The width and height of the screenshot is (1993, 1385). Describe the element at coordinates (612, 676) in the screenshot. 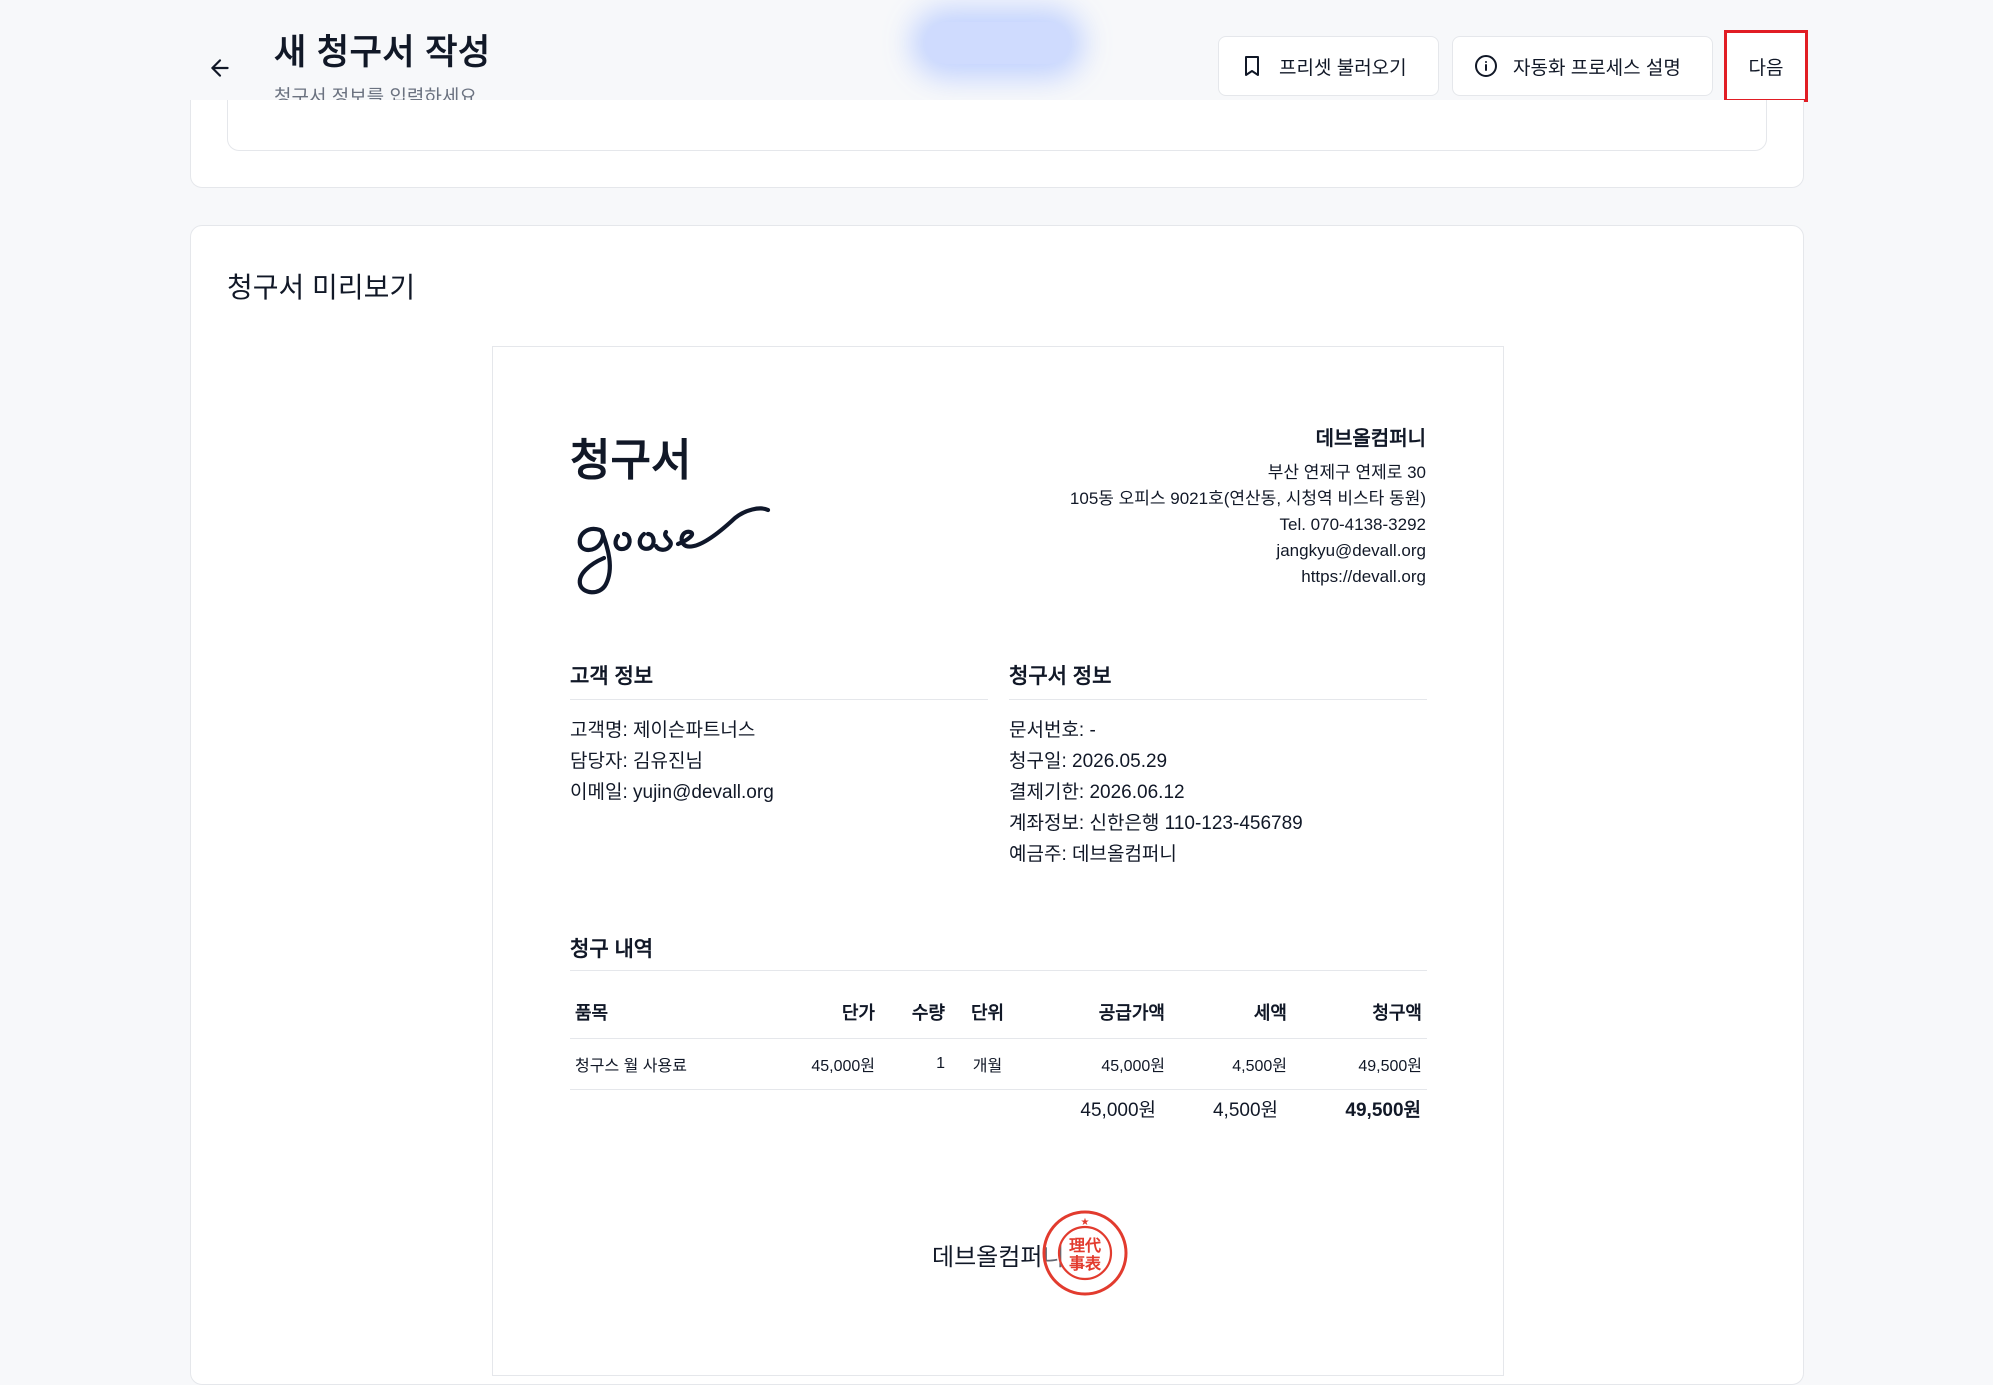

I see `customer-info-heading: 고객 정보` at that location.